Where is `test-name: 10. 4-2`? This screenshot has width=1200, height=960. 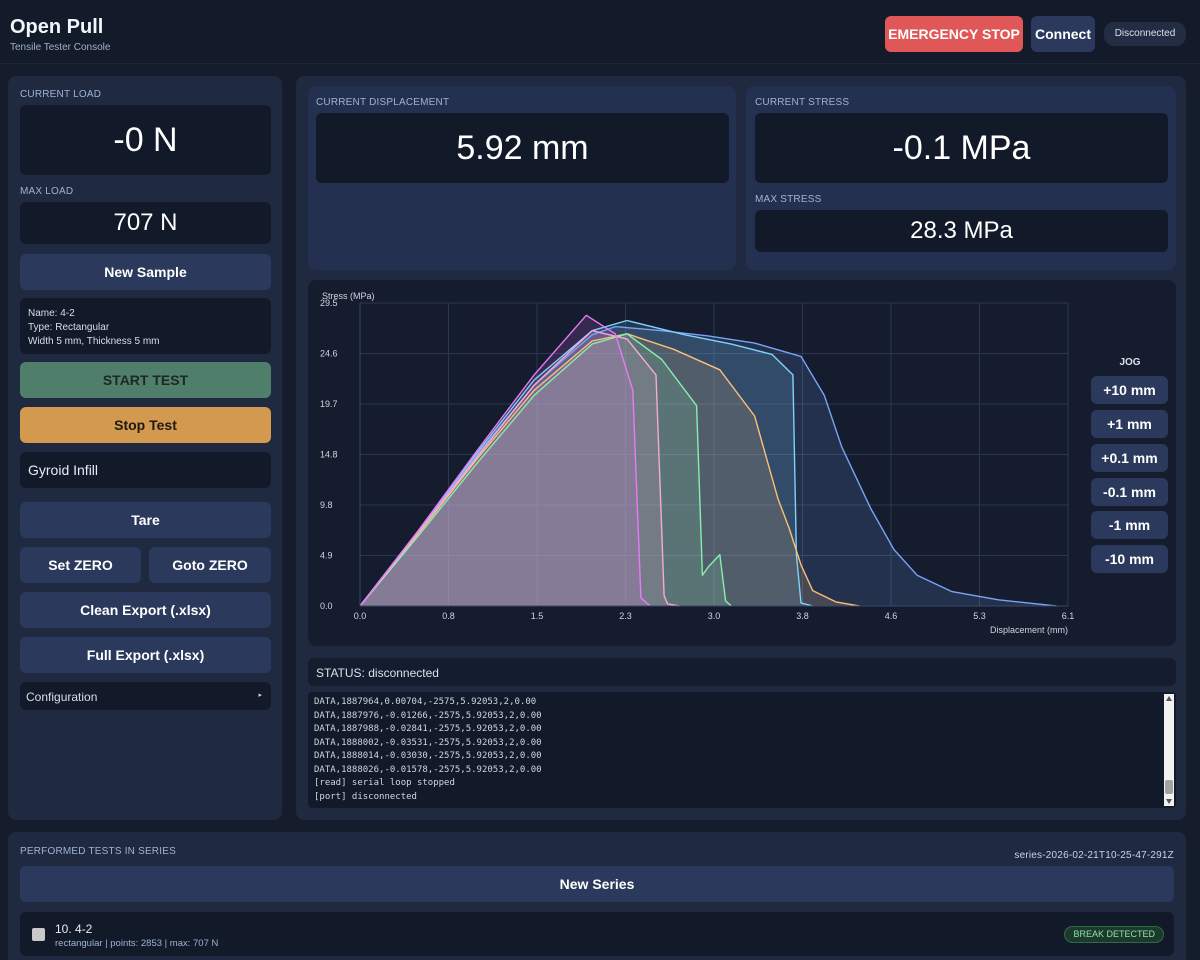 test-name: 10. 4-2 is located at coordinates (74, 929).